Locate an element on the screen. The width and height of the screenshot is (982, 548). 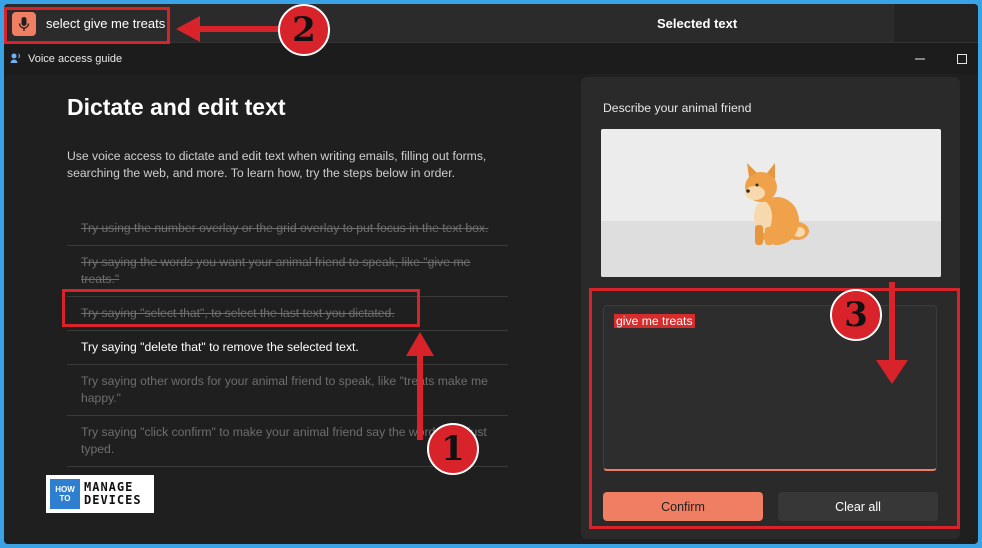
voice-bar-right-area is located at coordinates (936, 23).